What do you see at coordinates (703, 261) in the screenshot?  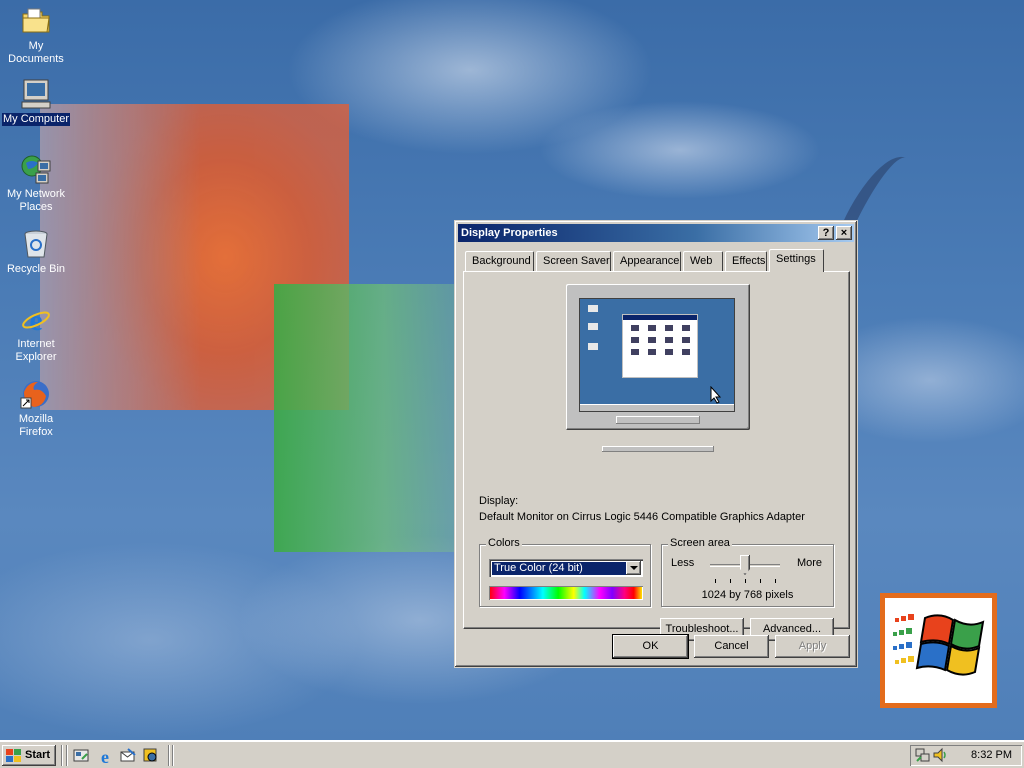 I see `tab-web: Web` at bounding box center [703, 261].